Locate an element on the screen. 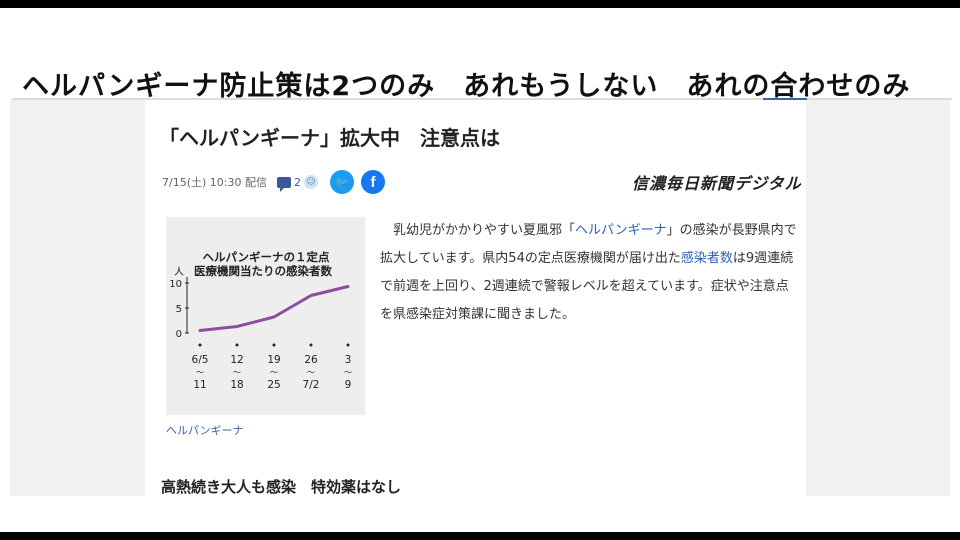  publish-date: 7/15(土) 10:30 配信 is located at coordinates (214, 182).